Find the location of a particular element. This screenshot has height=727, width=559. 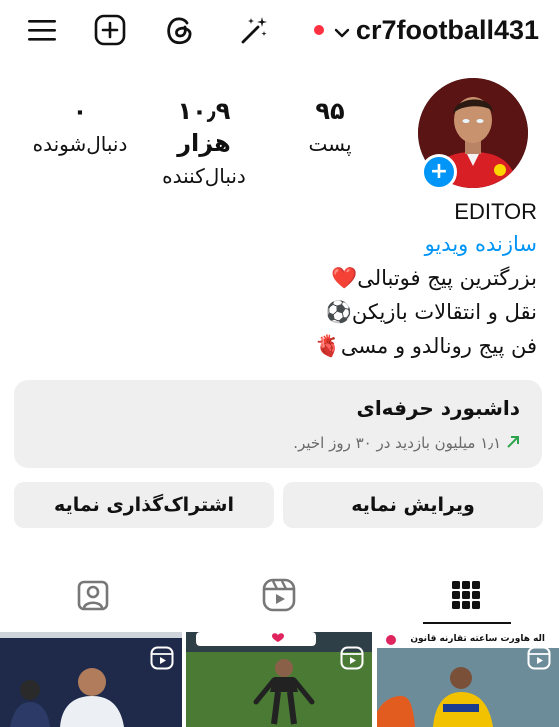

anatomical-heart-emoji: 🫀 is located at coordinates (327, 346).